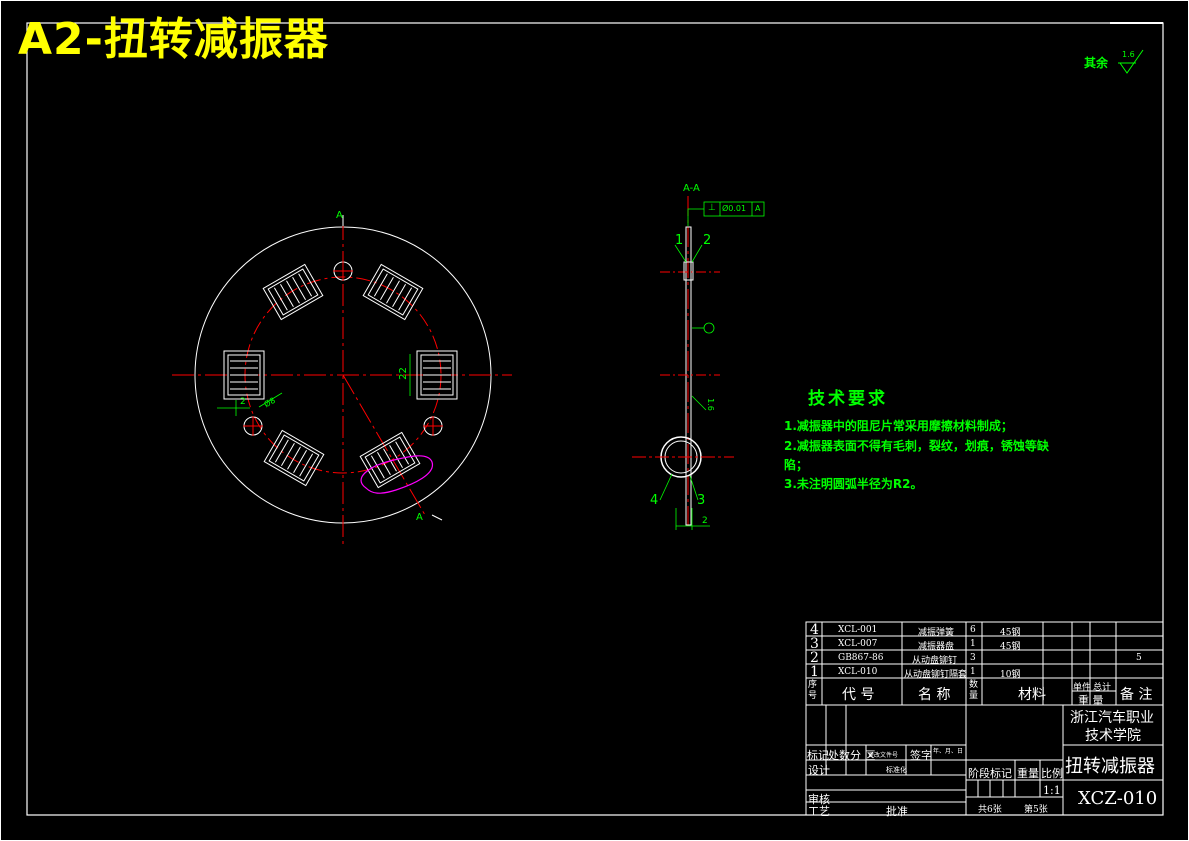 The height and width of the screenshot is (841, 1189). Describe the element at coordinates (691, 188) in the screenshot. I see `section-label: A-A` at that location.